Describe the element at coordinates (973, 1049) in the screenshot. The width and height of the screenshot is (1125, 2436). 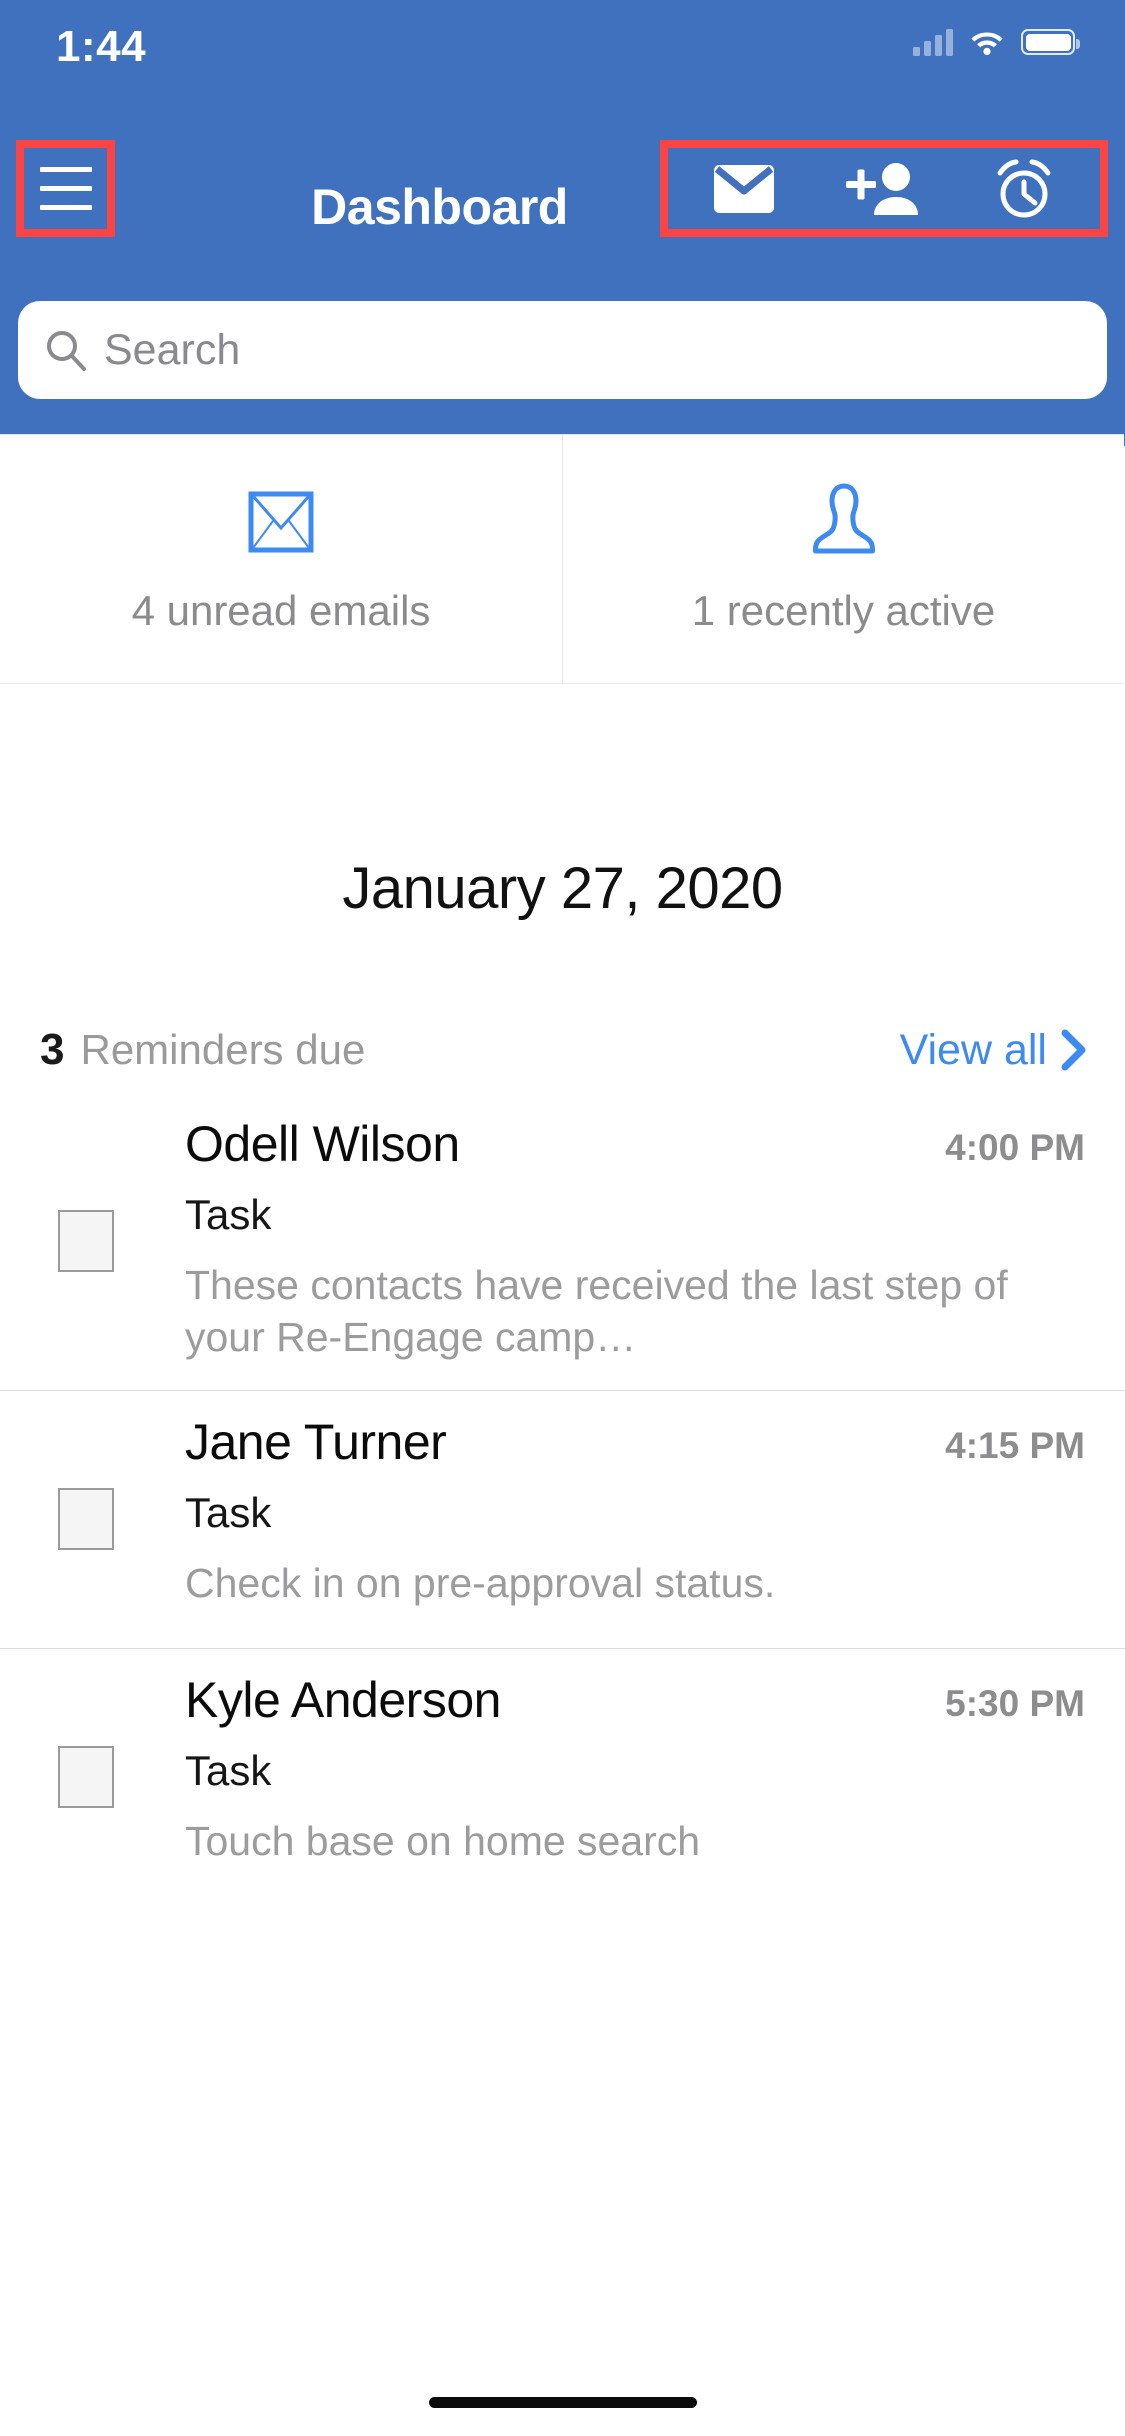
I see `view-all-label: View all` at that location.